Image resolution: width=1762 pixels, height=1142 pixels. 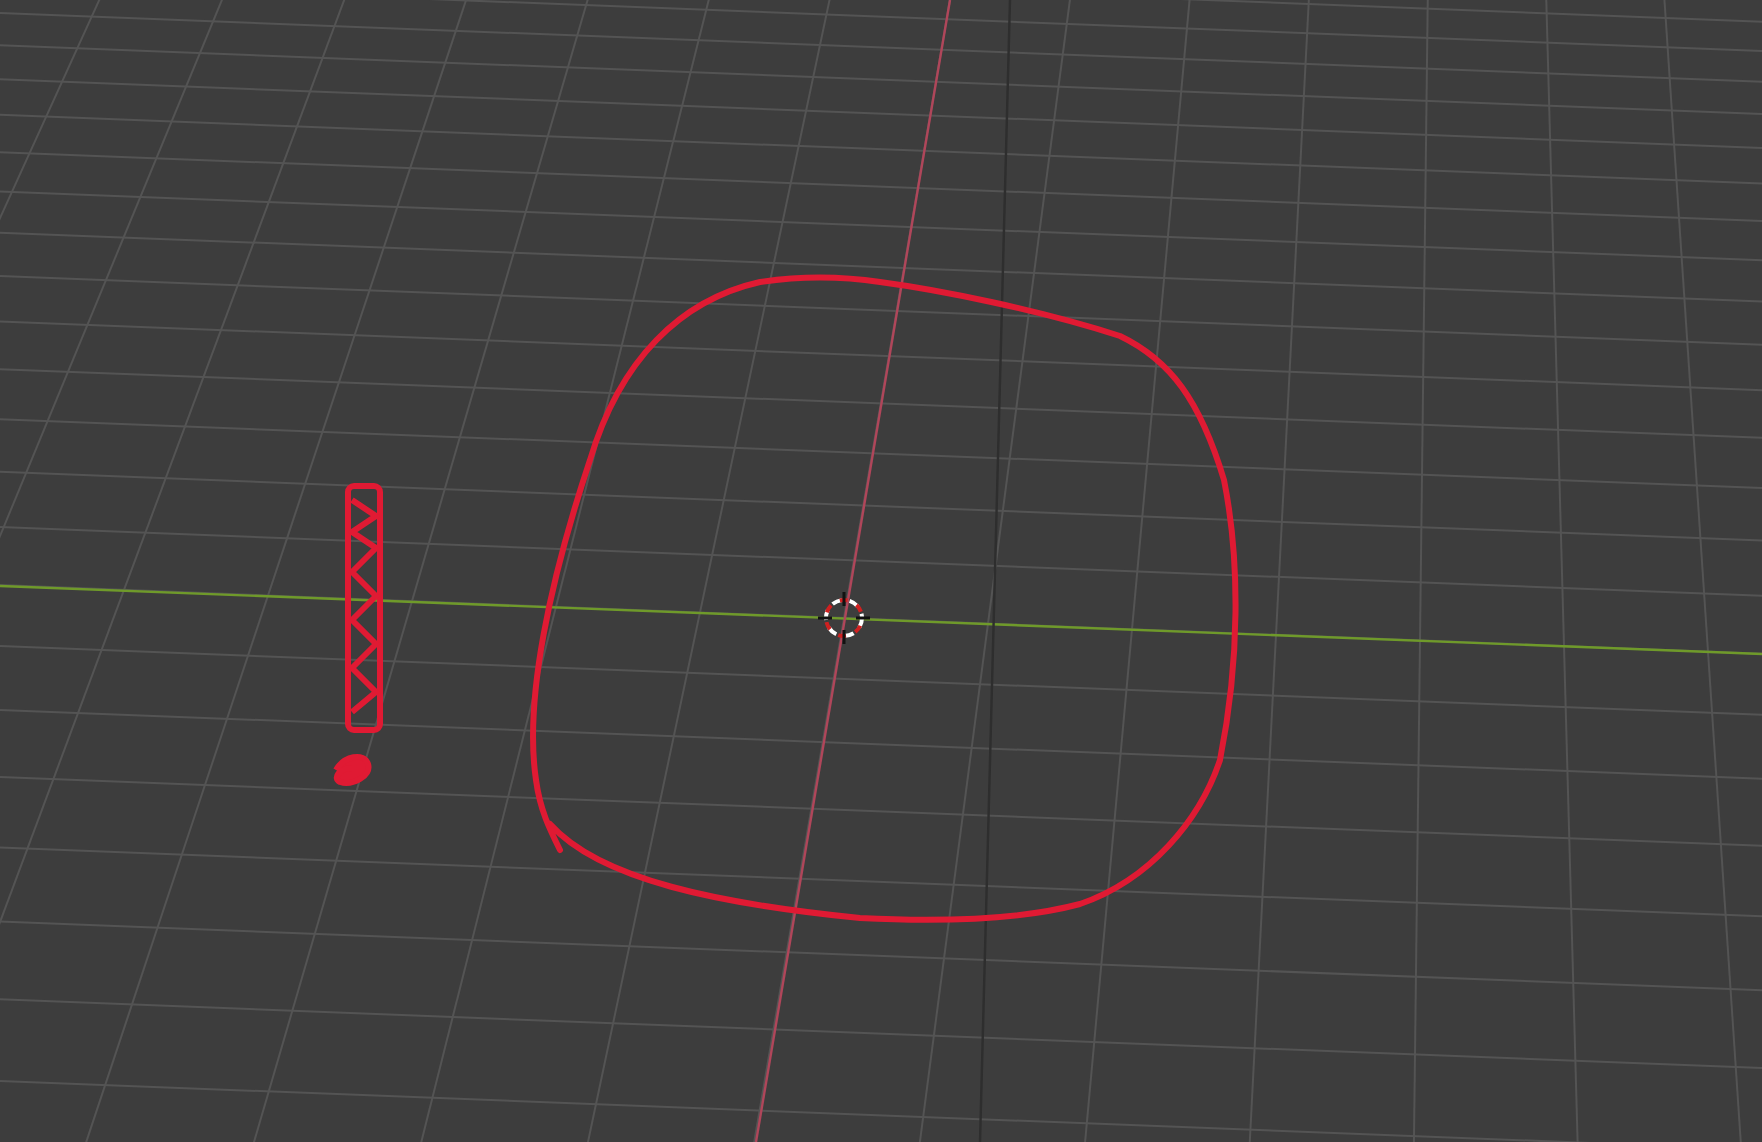 What do you see at coordinates (844, 618) in the screenshot?
I see `3d-cursor-icon` at bounding box center [844, 618].